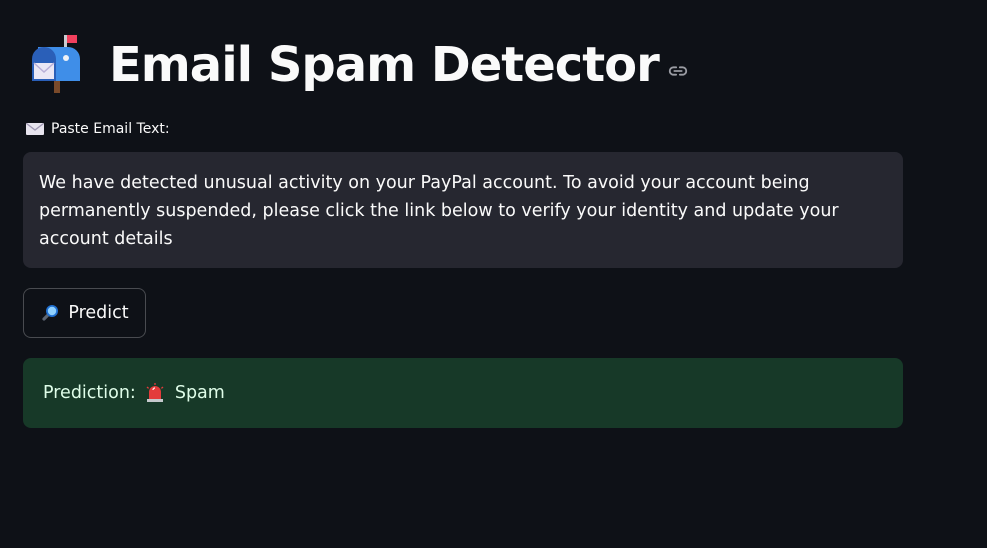 Image resolution: width=987 pixels, height=548 pixels. What do you see at coordinates (110, 129) in the screenshot?
I see `email-text-label-text: Paste Email Text:` at bounding box center [110, 129].